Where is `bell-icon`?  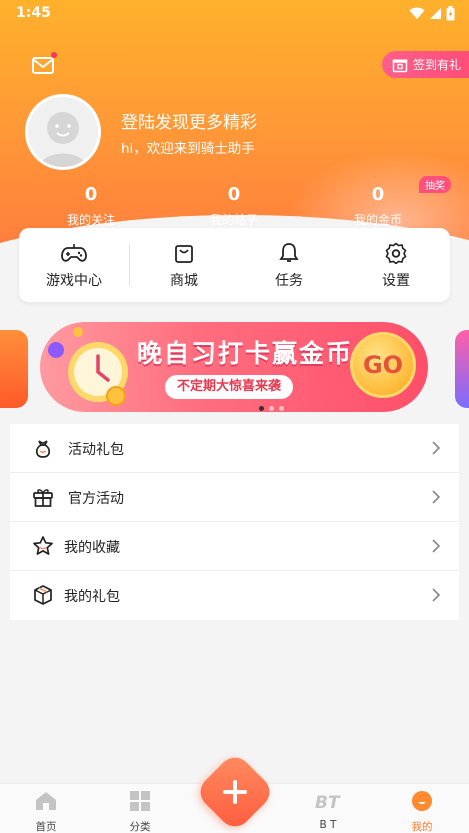
bell-icon is located at coordinates (289, 252).